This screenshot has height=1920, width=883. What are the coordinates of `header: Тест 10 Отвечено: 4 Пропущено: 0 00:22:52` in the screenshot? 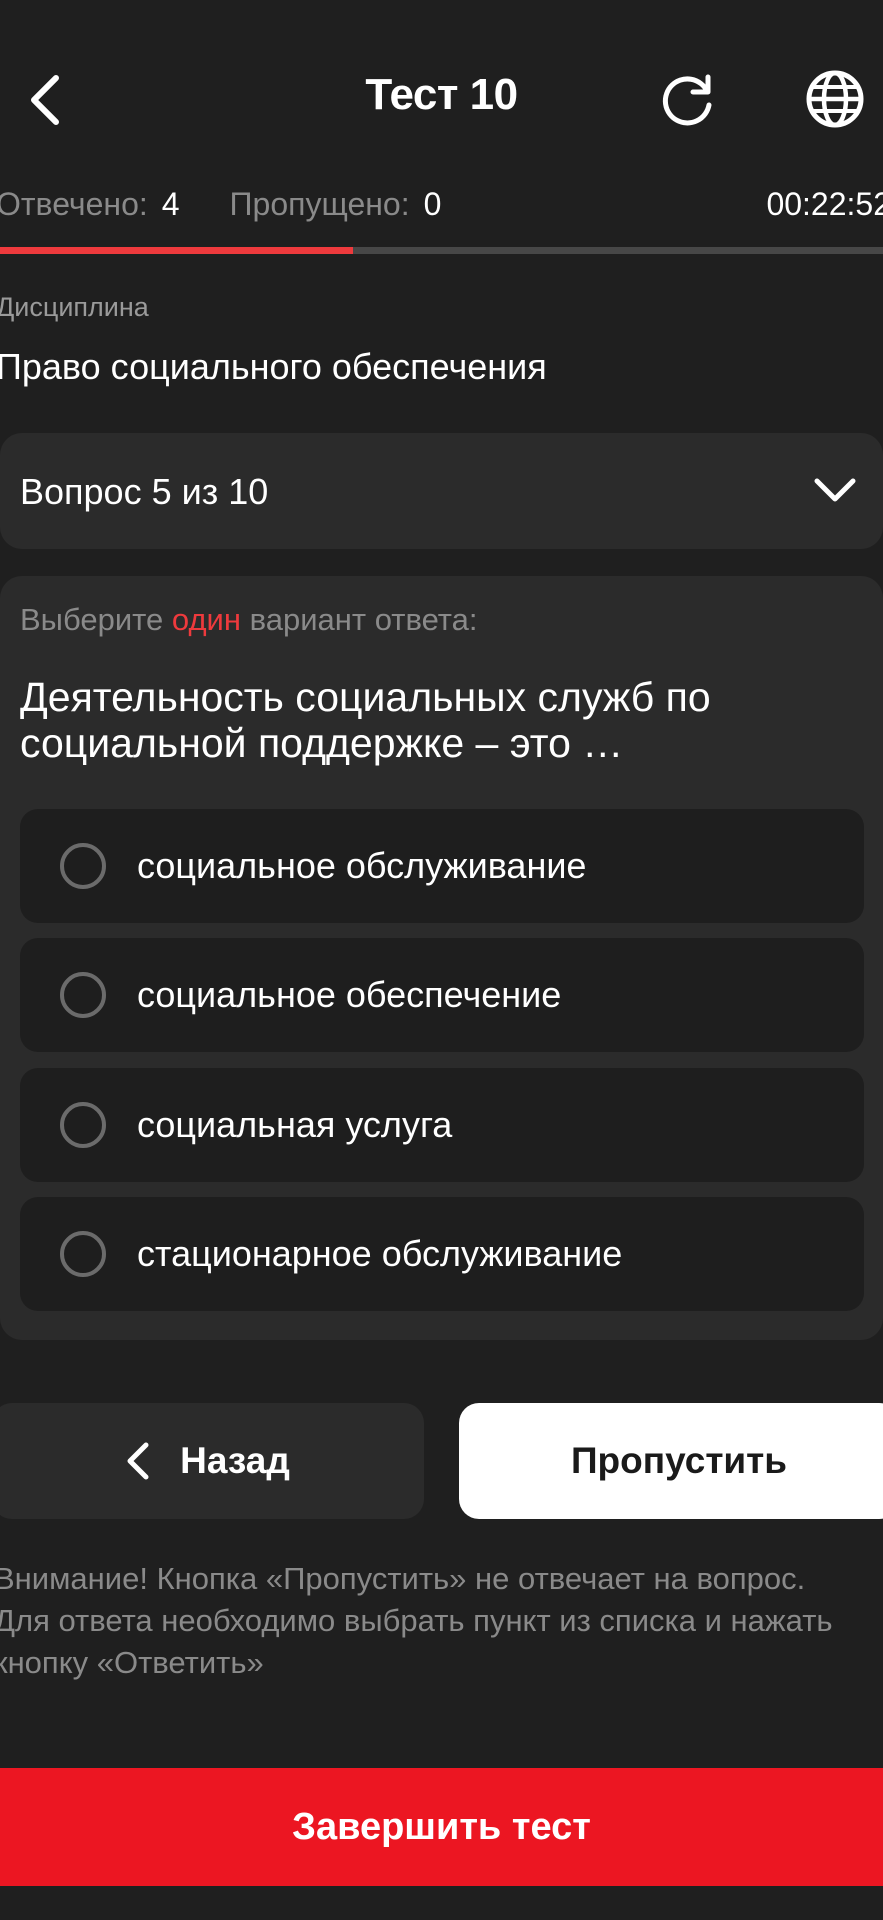 It's located at (441, 111).